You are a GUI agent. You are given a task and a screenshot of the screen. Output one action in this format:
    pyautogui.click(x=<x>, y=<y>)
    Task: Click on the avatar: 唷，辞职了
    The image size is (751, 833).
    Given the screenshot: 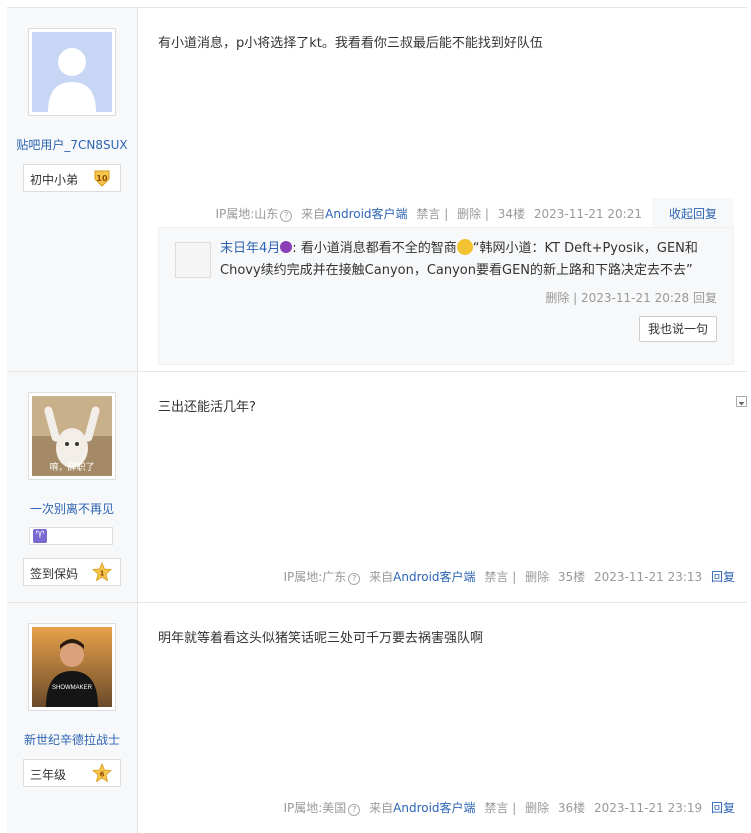 What is the action you would take?
    pyautogui.click(x=72, y=436)
    